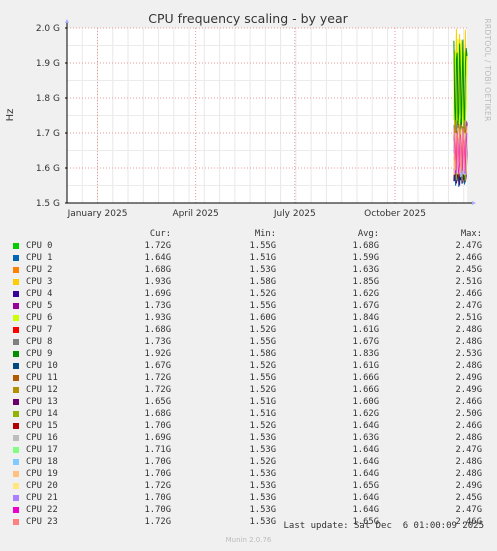 The height and width of the screenshot is (551, 497). What do you see at coordinates (365, 258) in the screenshot?
I see `legend-avg-value: 1.59G` at bounding box center [365, 258].